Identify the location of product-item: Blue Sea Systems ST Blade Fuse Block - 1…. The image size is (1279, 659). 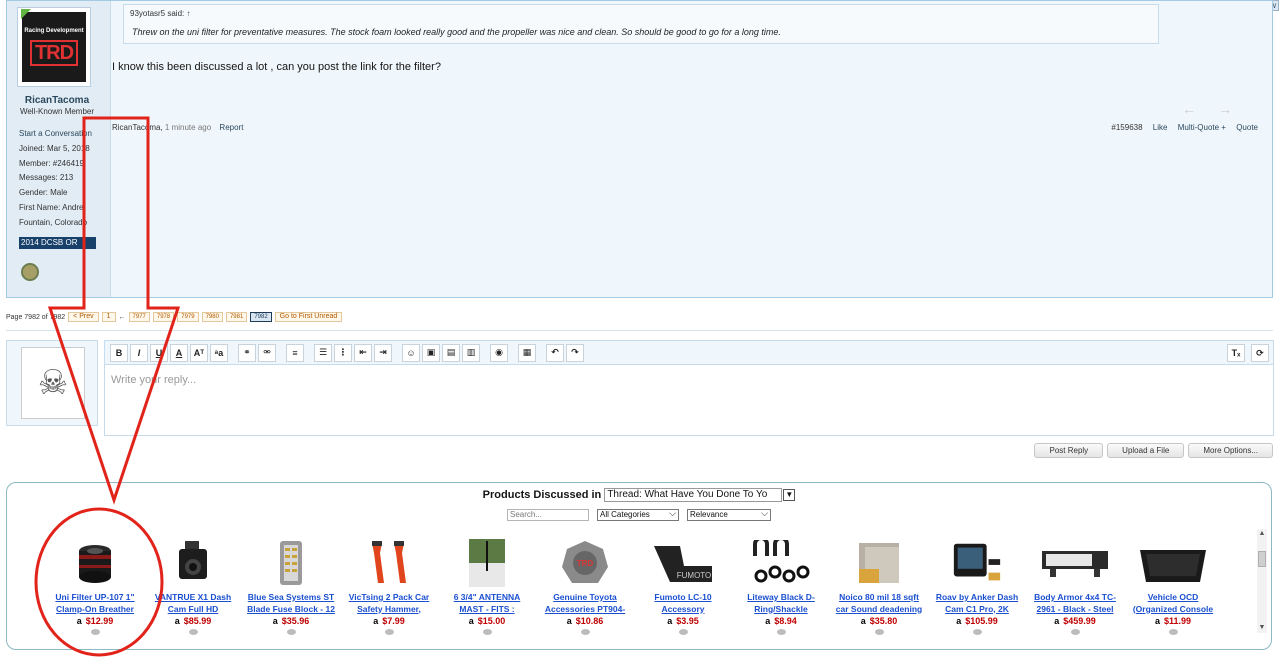
(291, 587).